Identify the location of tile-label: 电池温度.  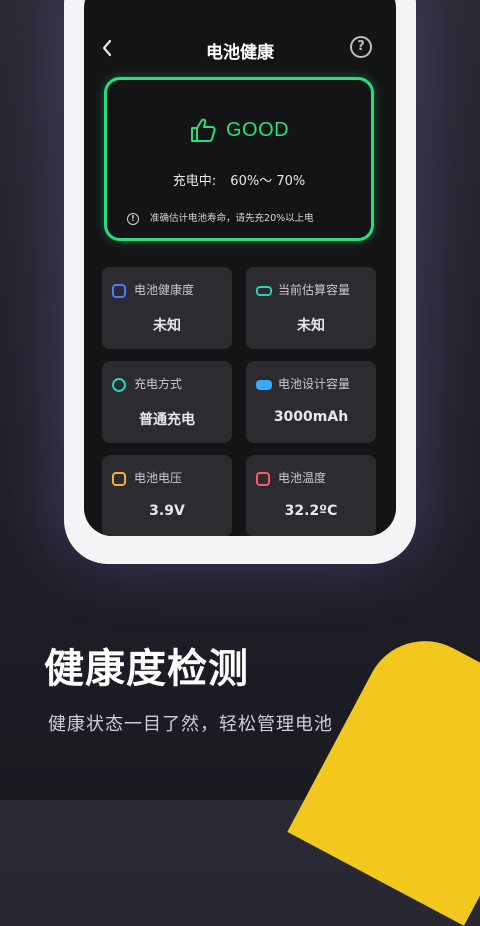
(302, 478).